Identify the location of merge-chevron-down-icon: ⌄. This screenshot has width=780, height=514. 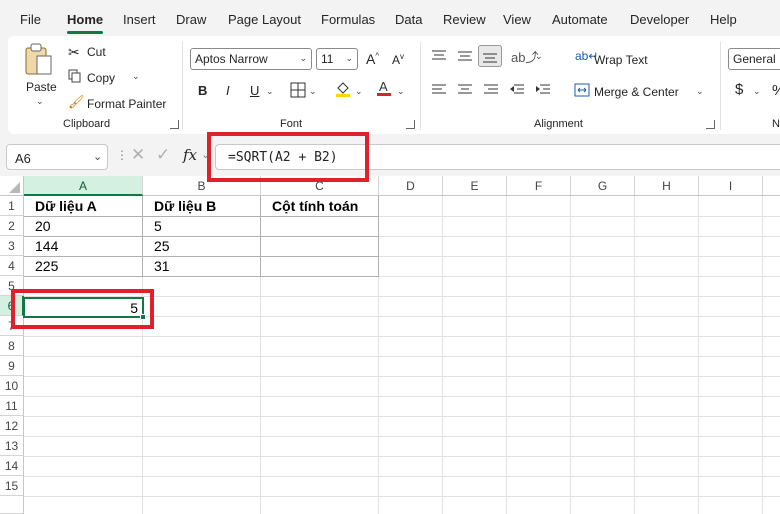
(700, 91).